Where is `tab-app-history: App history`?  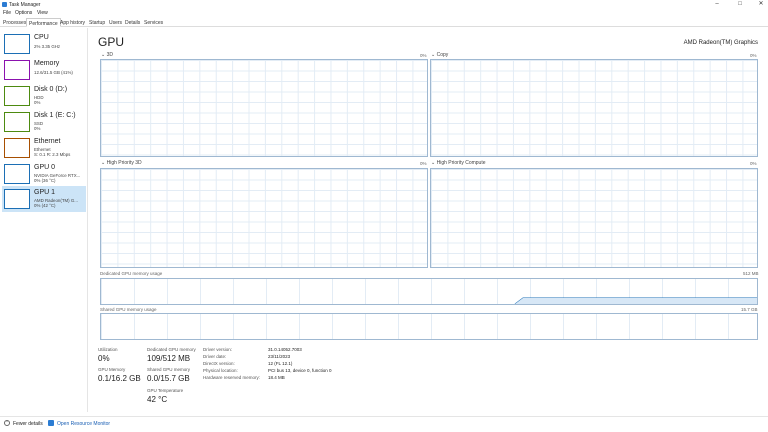
tab-app-history: App history is located at coordinates (72, 22).